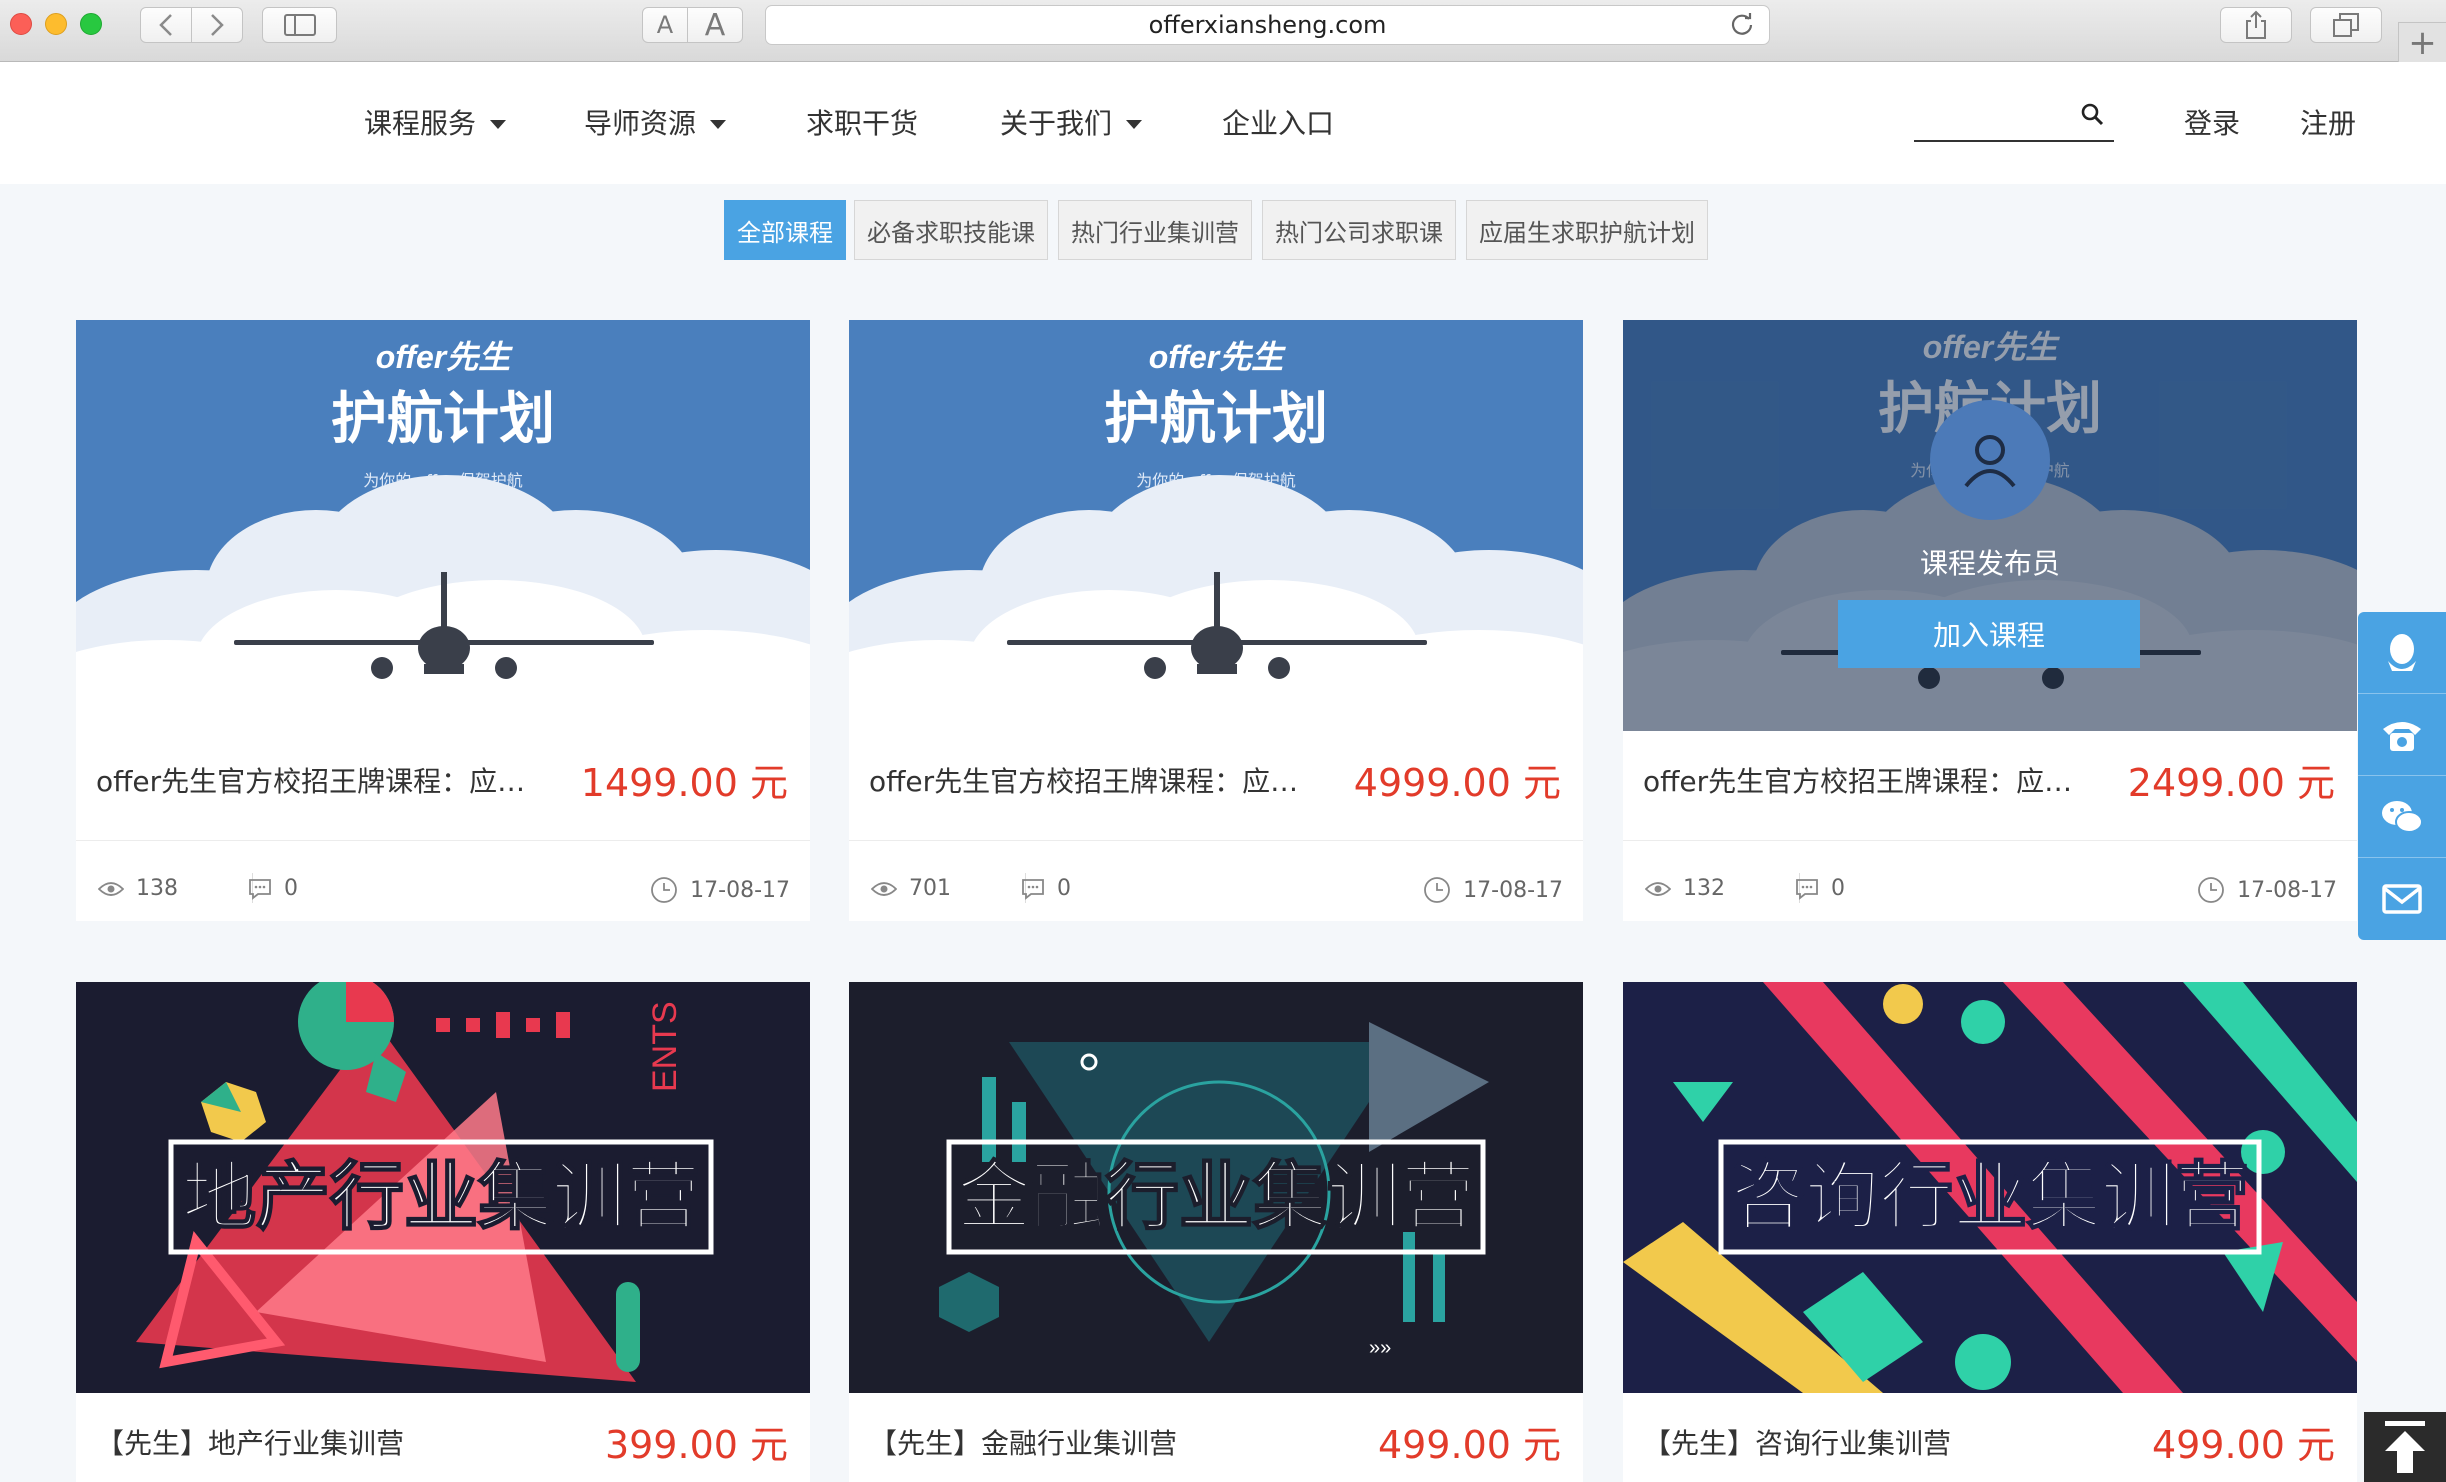  I want to click on nav-label: 求职干货, so click(862, 123).